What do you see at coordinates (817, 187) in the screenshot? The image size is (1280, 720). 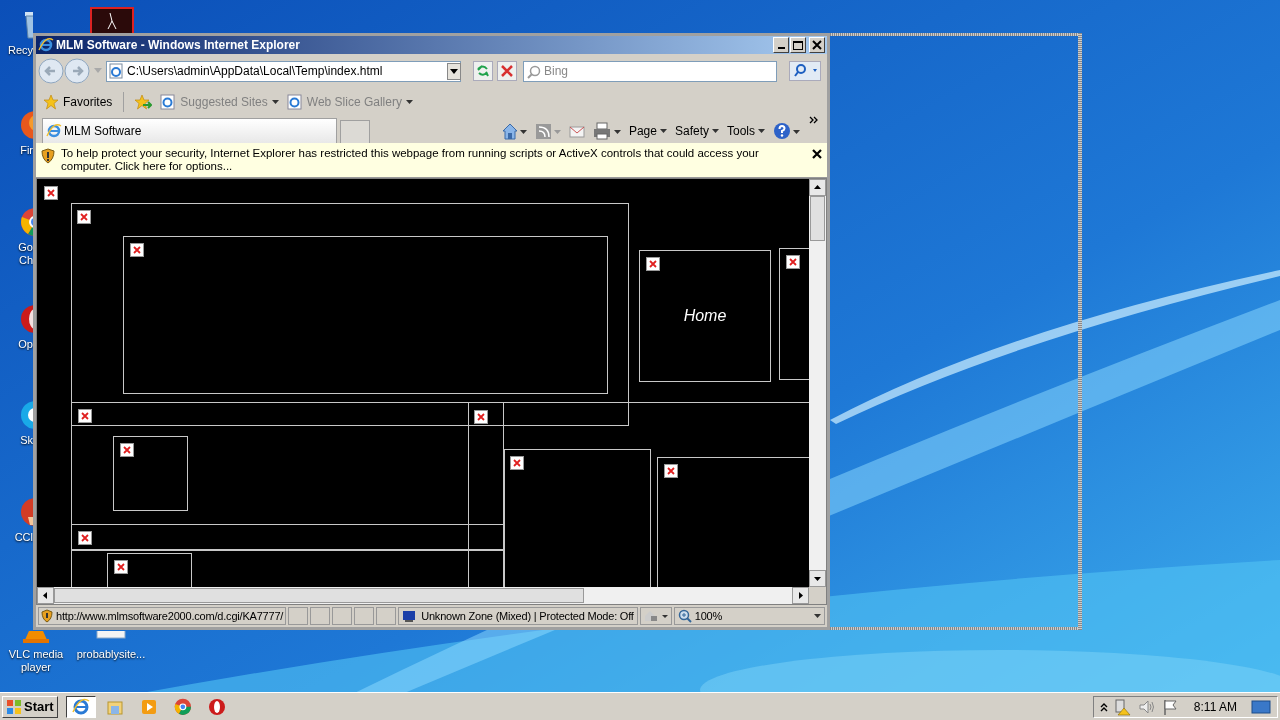 I see `scroll-up-button` at bounding box center [817, 187].